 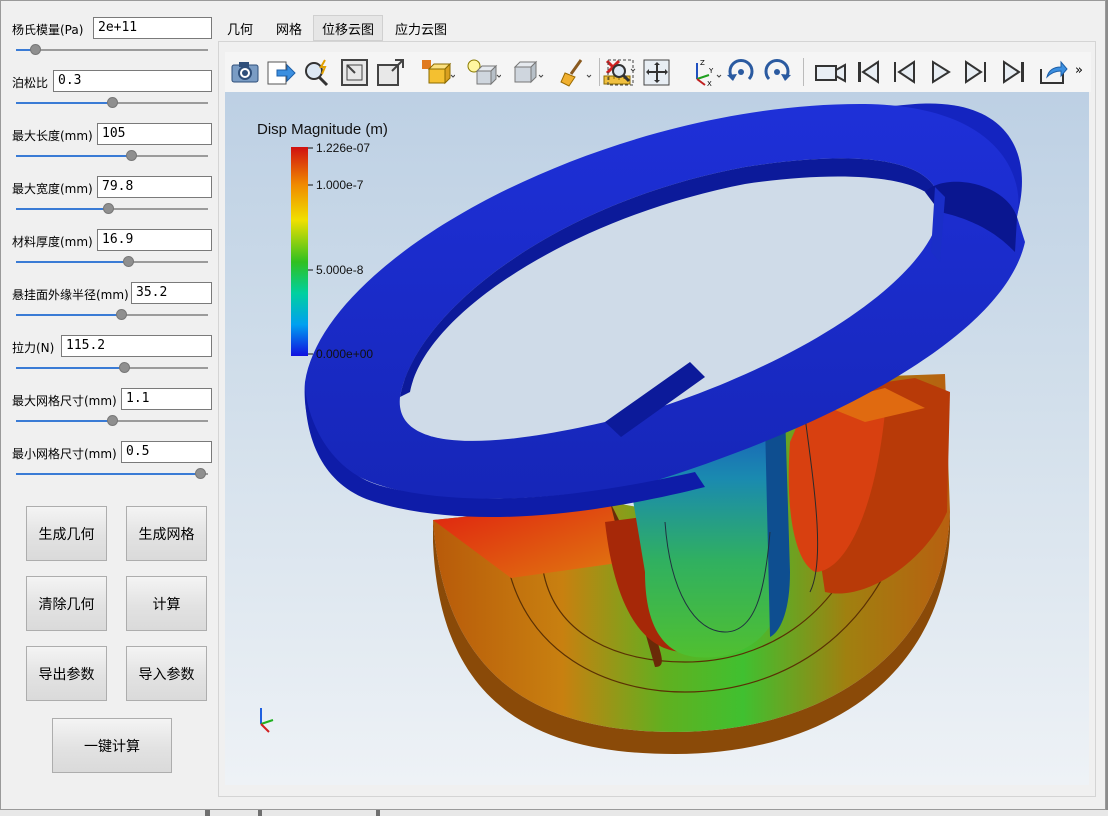 I want to click on pan-icon, so click(x=657, y=72).